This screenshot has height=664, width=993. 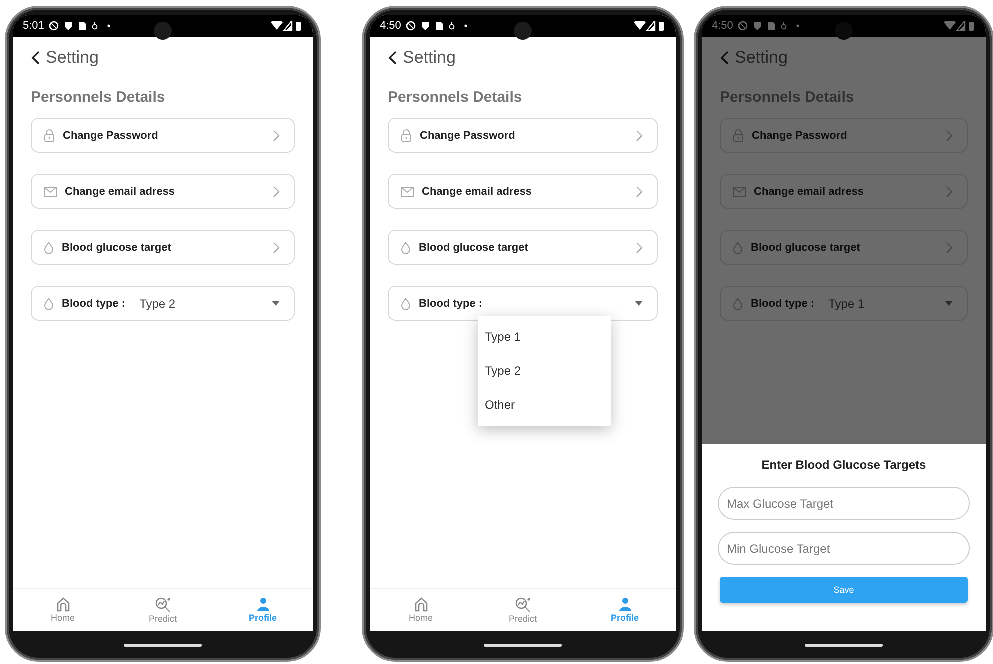 I want to click on status-time: 5:01, so click(x=33, y=26).